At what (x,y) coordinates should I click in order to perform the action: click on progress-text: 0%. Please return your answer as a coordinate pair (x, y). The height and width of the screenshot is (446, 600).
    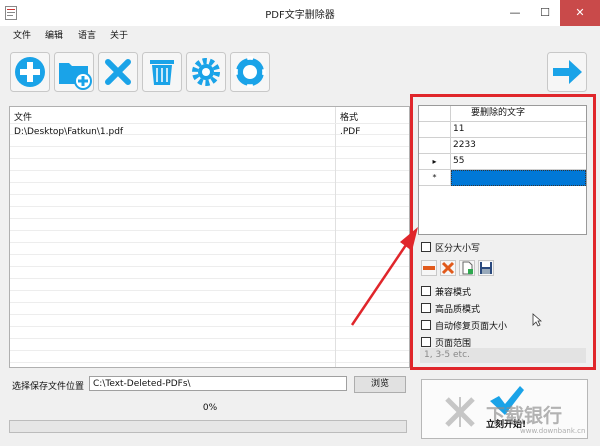
    Looking at the image, I should click on (210, 408).